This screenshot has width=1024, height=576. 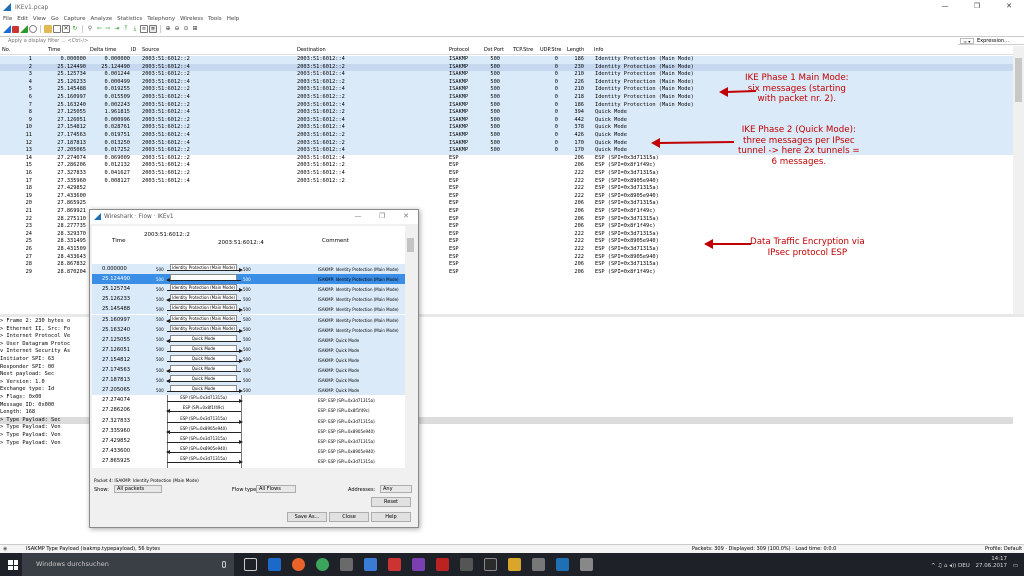 I want to click on zoom-in-icon: ⊕, so click(x=168, y=29).